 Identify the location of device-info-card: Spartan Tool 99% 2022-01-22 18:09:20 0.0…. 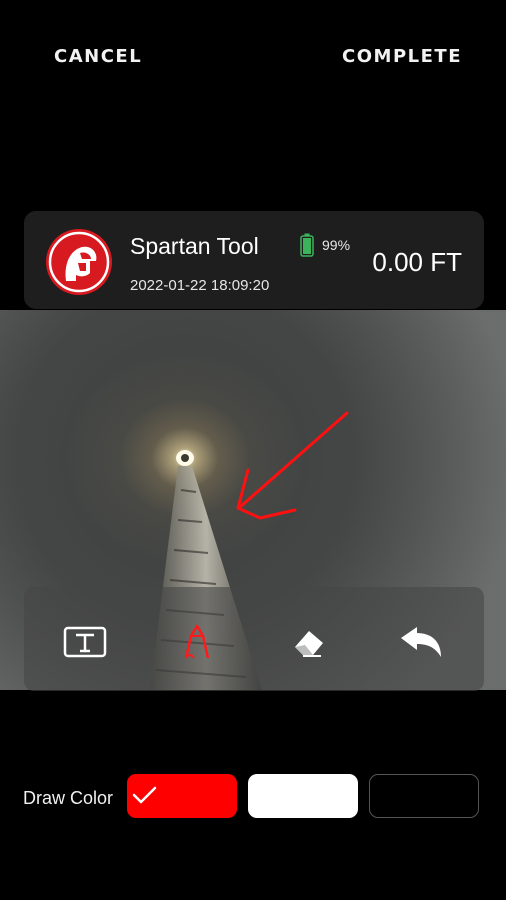
(254, 260).